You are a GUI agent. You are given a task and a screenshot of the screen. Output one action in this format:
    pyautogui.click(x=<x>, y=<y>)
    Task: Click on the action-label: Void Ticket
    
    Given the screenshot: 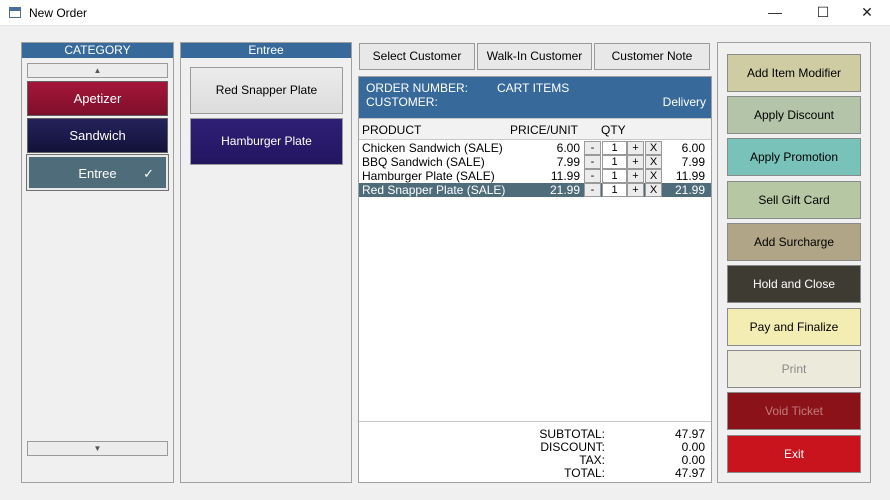 What is the action you would take?
    pyautogui.click(x=794, y=411)
    